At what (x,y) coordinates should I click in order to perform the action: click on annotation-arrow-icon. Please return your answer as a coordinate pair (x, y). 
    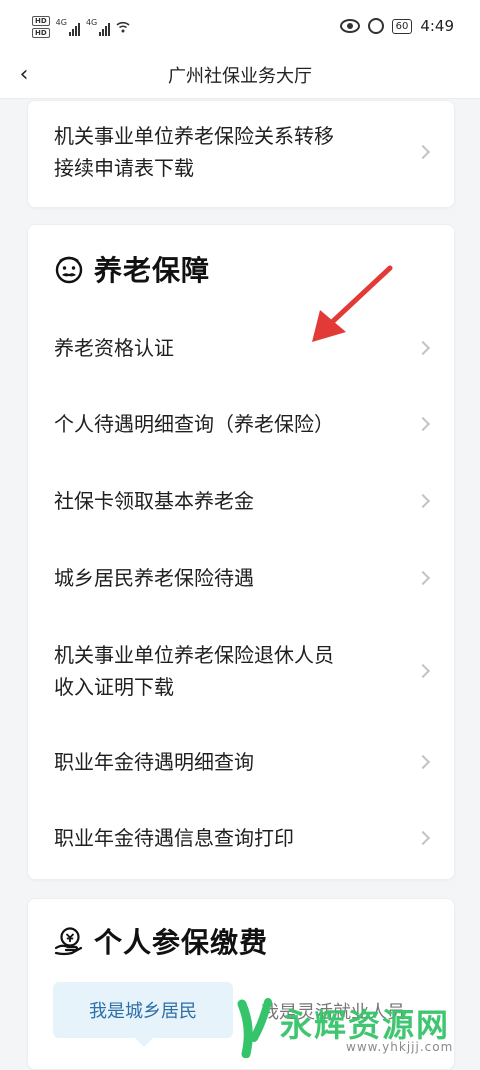
    Looking at the image, I should click on (352, 303).